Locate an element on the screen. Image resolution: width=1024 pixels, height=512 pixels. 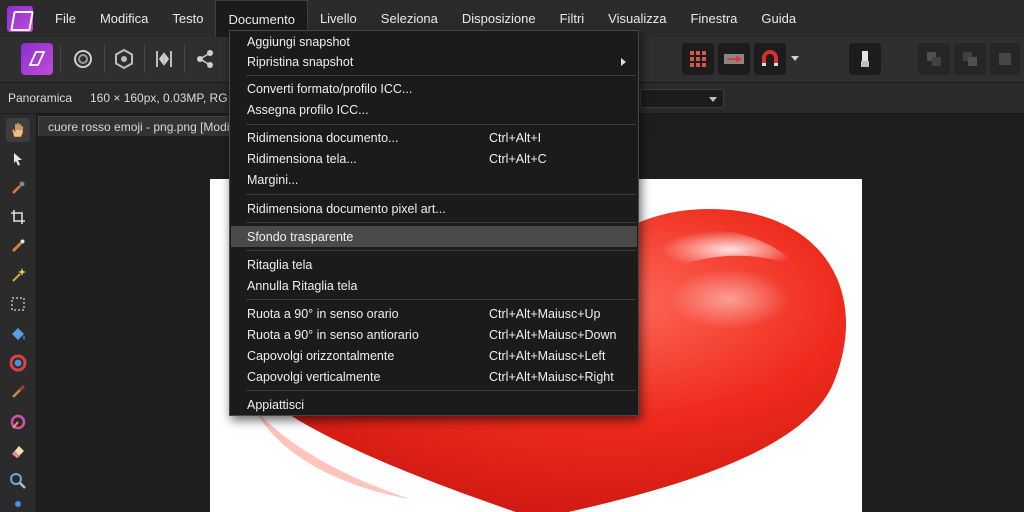
menu-item-label: Capovolgi verticalmente is located at coordinates (314, 376).